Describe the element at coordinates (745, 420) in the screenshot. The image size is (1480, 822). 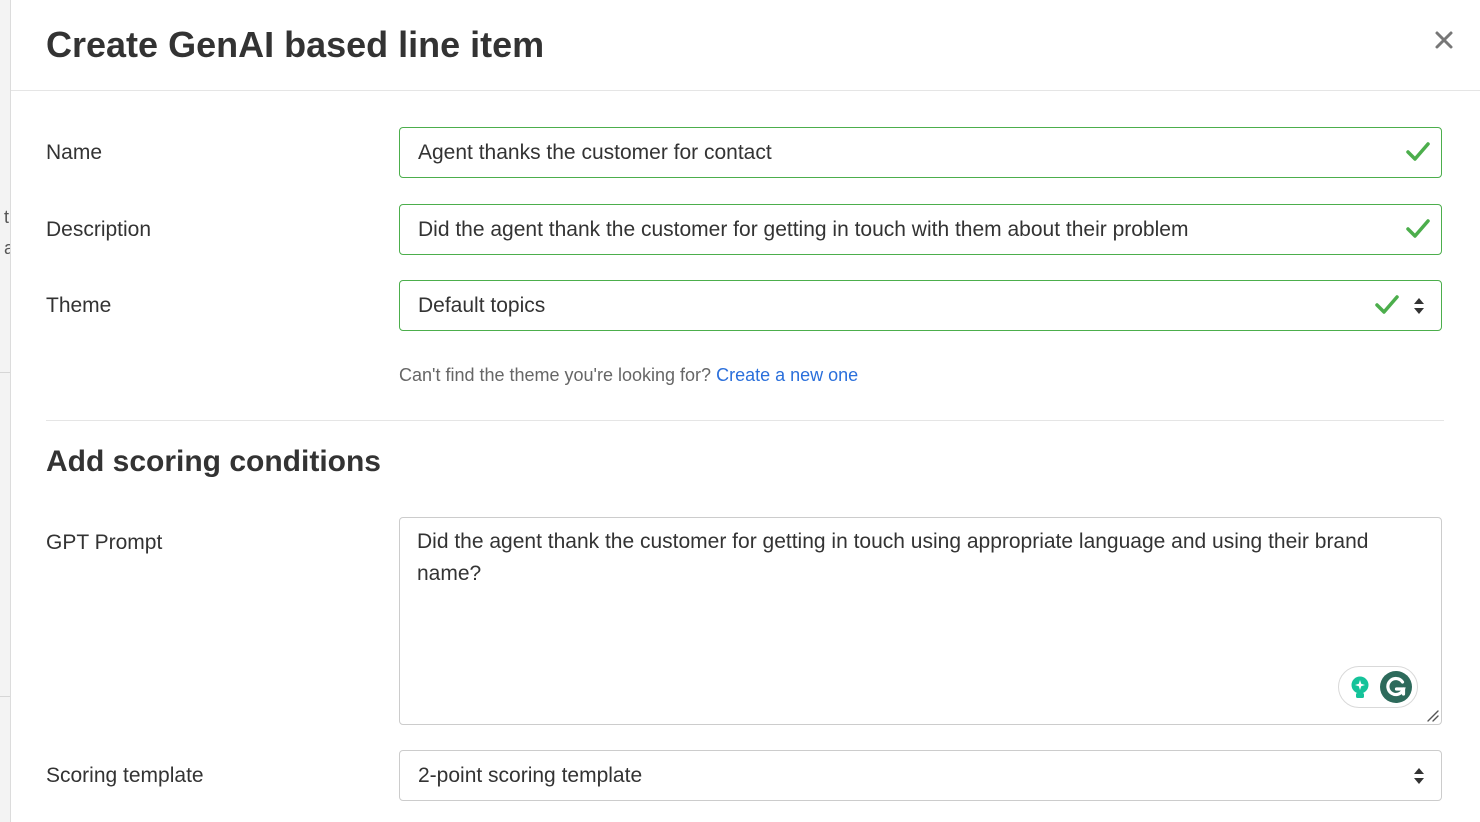
I see `section-divider` at that location.